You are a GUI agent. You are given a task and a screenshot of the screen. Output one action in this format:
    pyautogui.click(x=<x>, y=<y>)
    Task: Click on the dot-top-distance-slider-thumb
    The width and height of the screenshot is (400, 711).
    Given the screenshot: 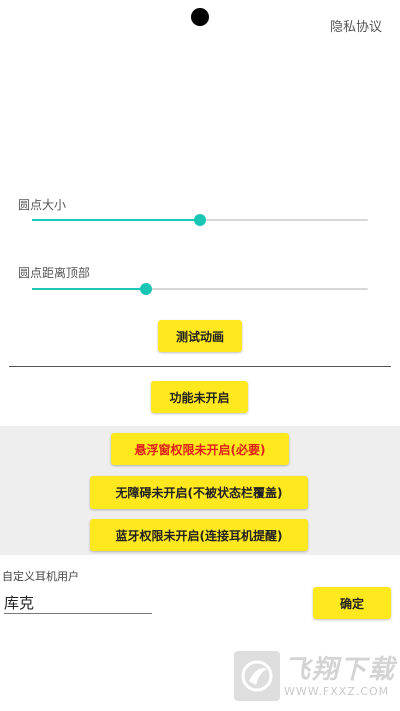 What is the action you would take?
    pyautogui.click(x=146, y=289)
    